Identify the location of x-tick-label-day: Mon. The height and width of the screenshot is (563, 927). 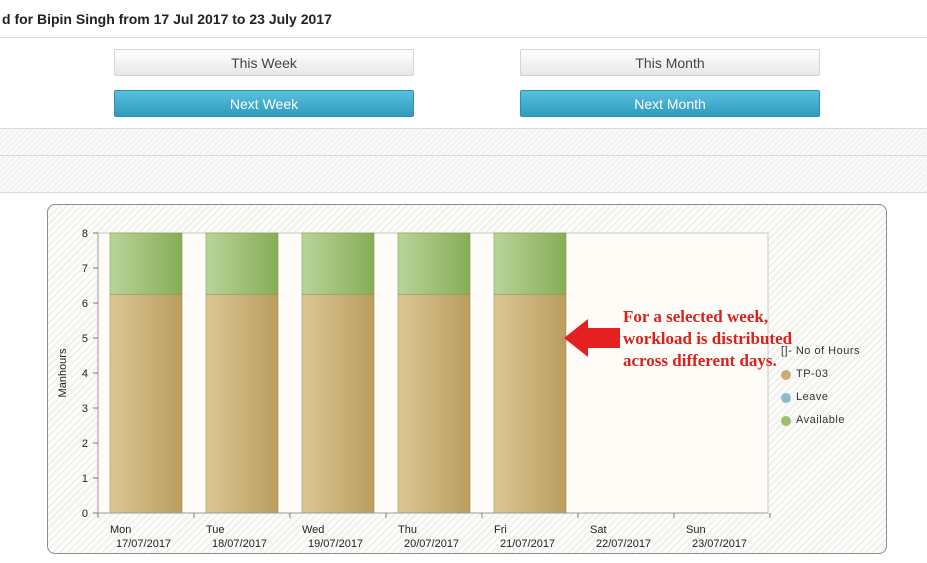
(120, 530).